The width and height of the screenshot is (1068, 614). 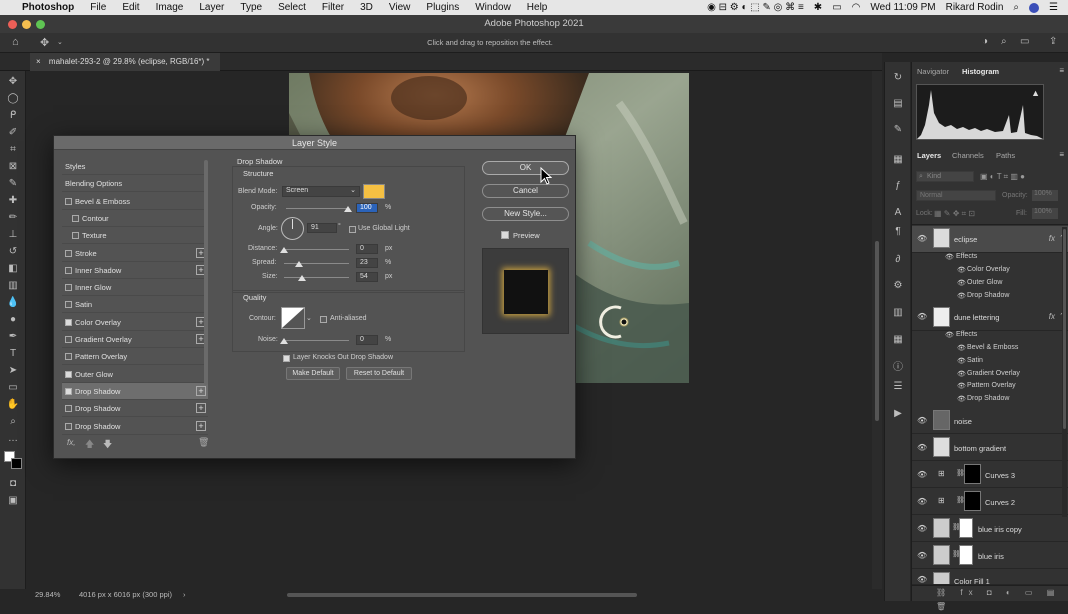 I want to click on horizontal-scrollbar, so click(x=462, y=595).